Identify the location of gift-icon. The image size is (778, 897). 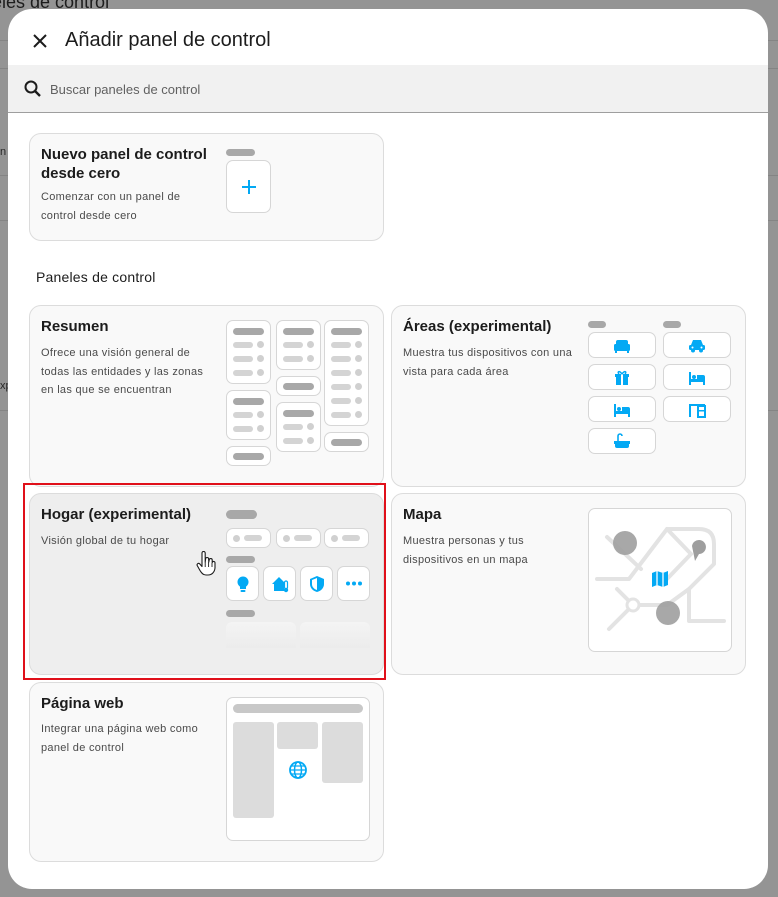
(622, 377).